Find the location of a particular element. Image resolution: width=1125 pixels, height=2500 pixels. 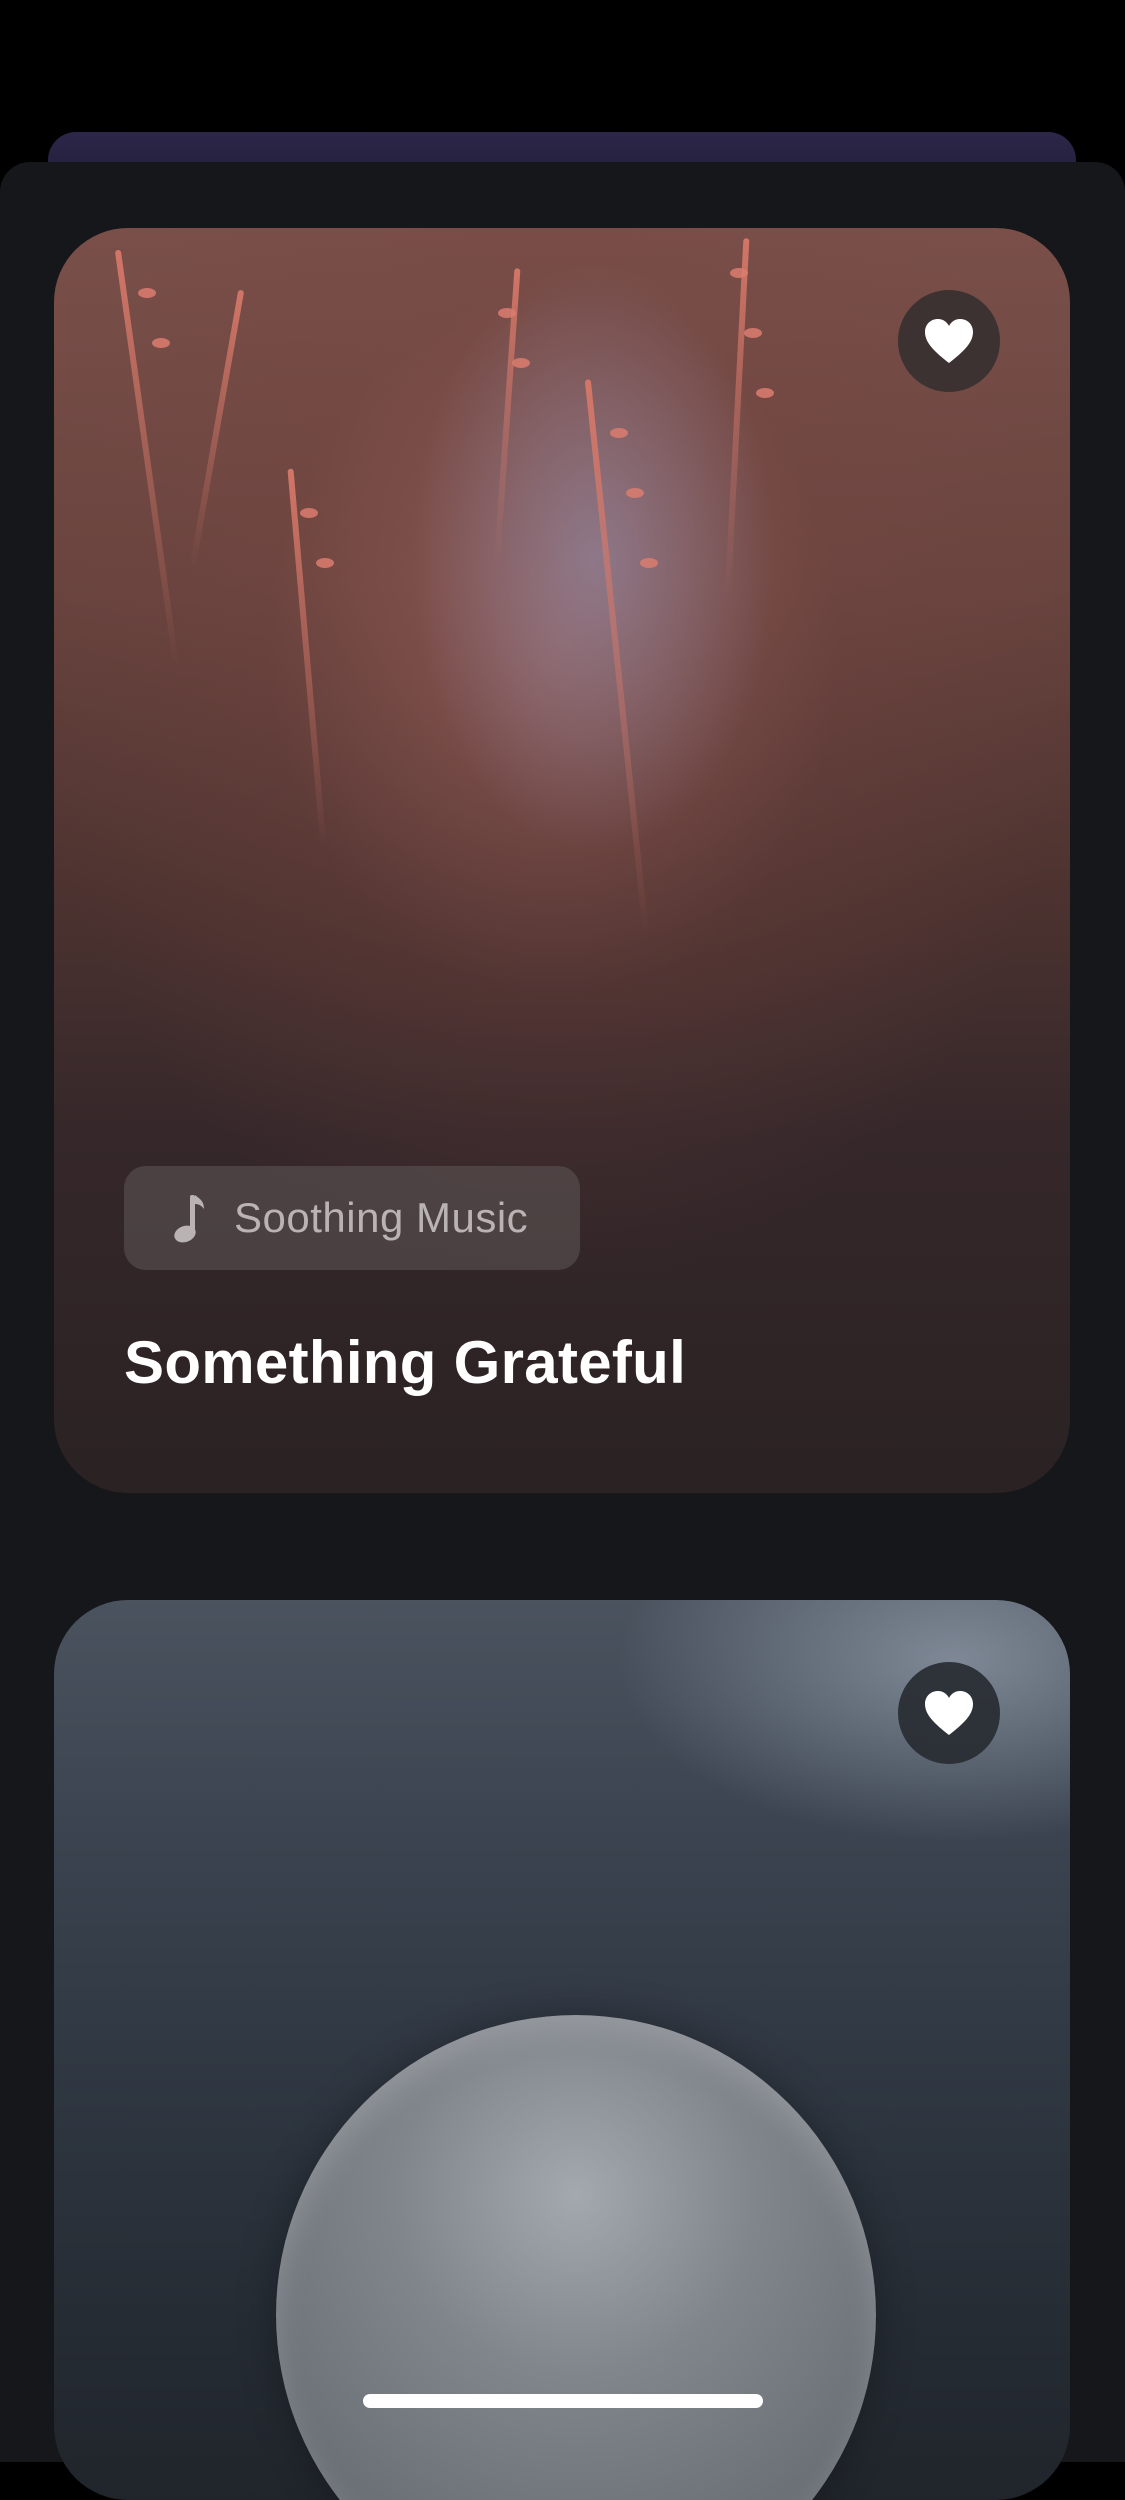

card-artwork-frozen-orb is located at coordinates (576, 2257).